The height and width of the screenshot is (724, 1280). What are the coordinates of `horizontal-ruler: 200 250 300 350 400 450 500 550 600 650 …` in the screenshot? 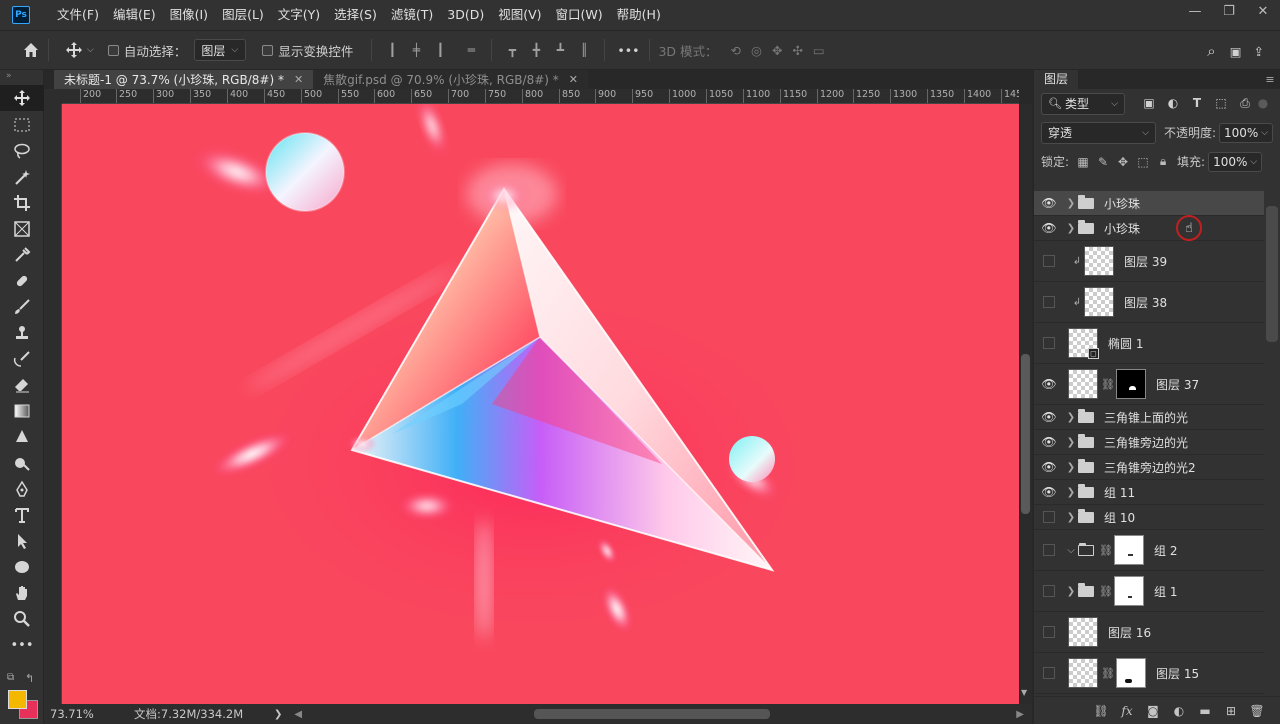 It's located at (540, 96).